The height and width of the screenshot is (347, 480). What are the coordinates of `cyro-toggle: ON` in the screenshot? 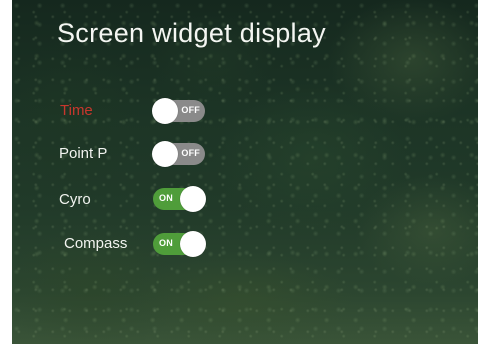 It's located at (179, 199).